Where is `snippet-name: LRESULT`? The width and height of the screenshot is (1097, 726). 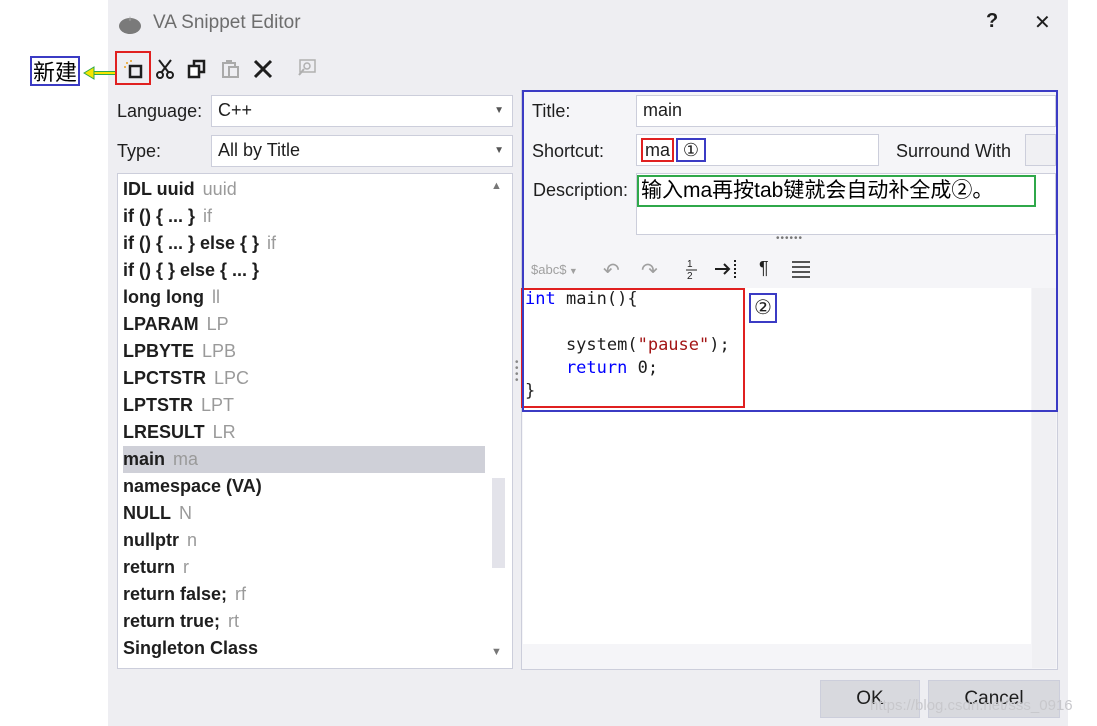 snippet-name: LRESULT is located at coordinates (164, 432).